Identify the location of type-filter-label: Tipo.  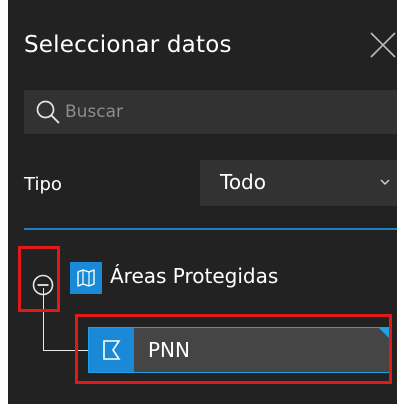
(43, 184).